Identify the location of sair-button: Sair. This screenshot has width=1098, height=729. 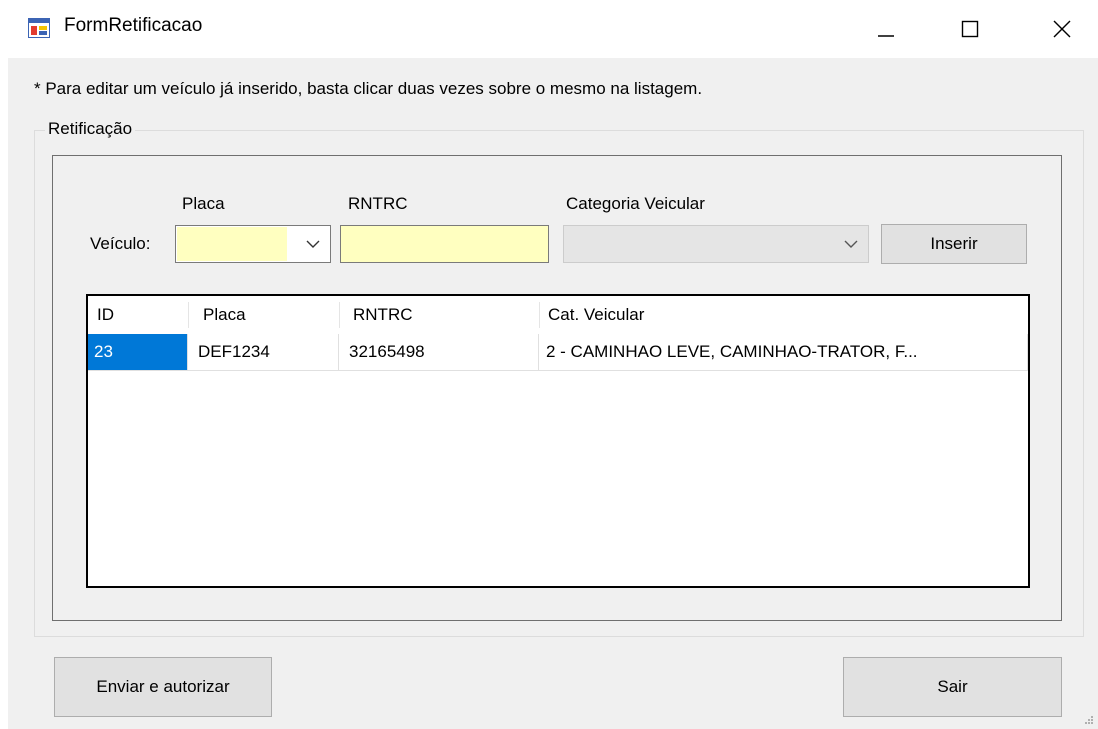
(952, 687).